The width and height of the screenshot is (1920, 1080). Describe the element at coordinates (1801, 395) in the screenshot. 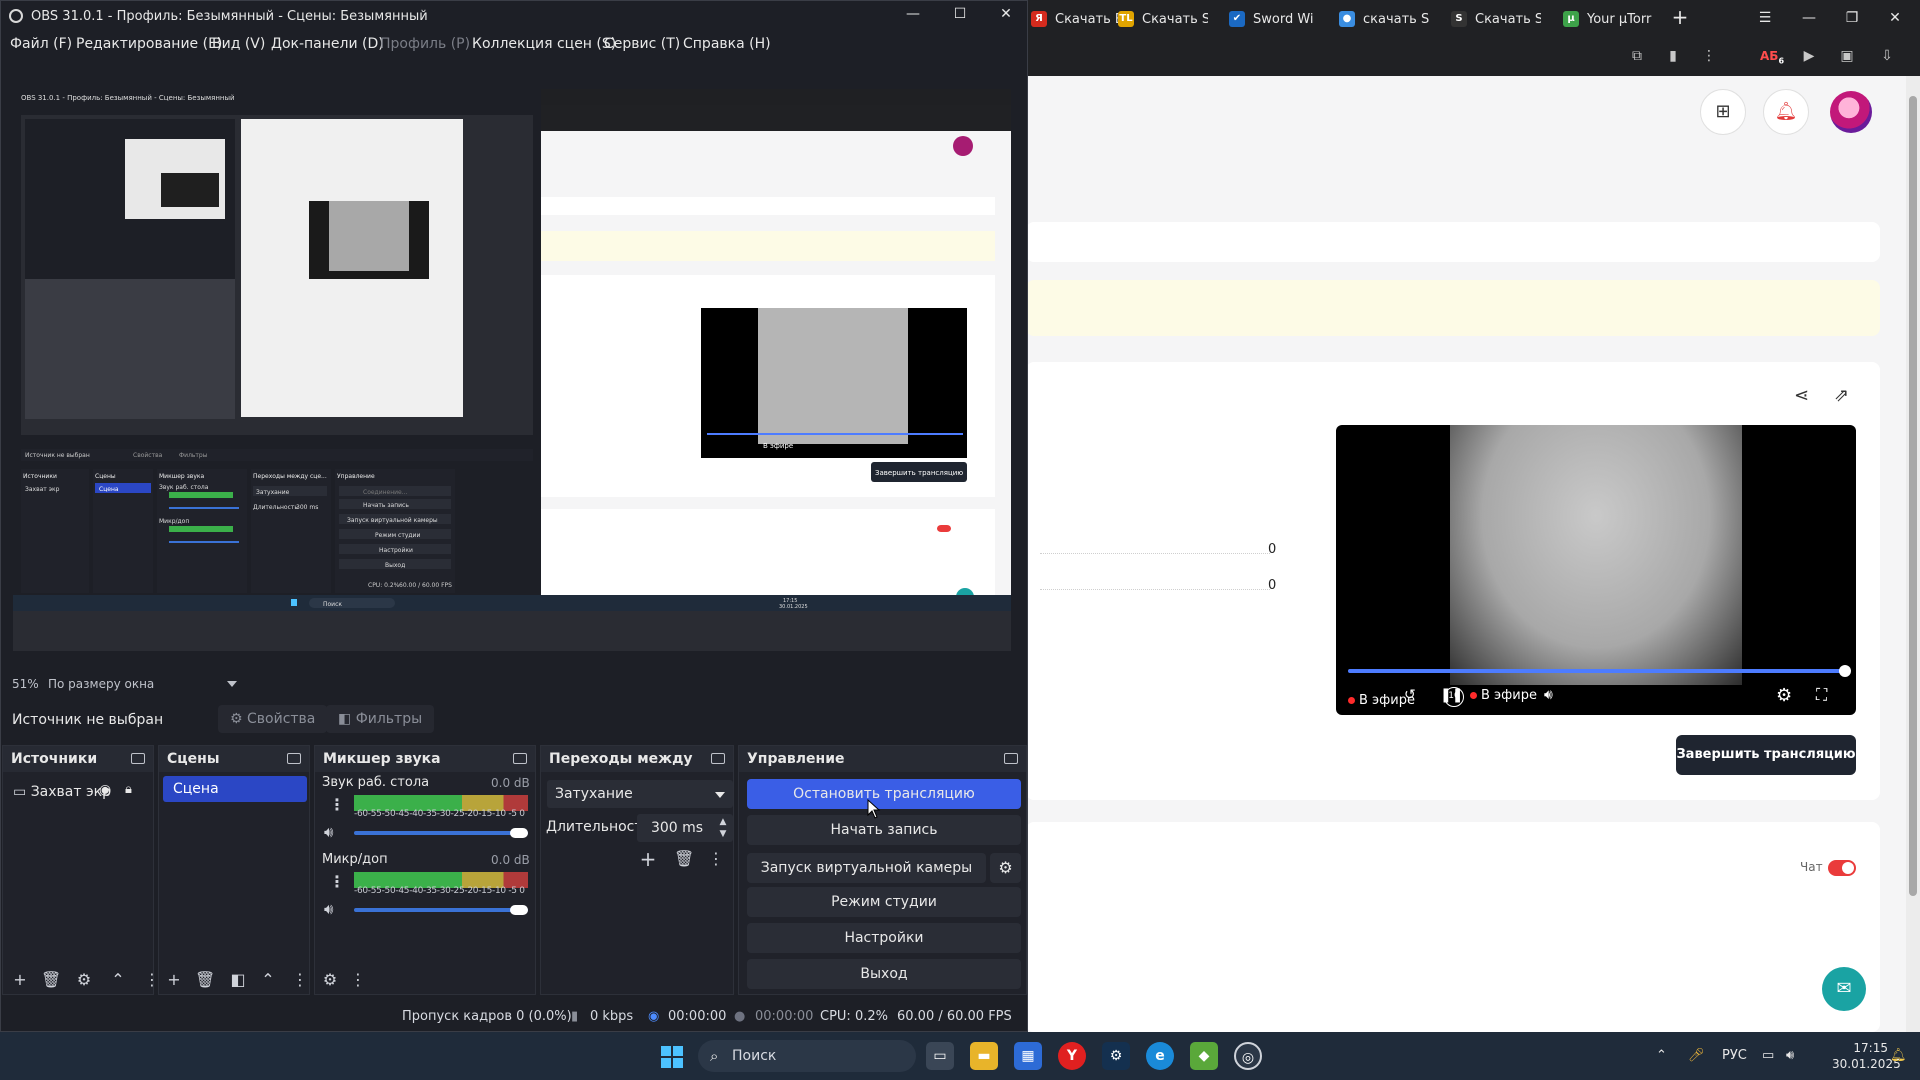

I see `share-icon: ⋖` at that location.